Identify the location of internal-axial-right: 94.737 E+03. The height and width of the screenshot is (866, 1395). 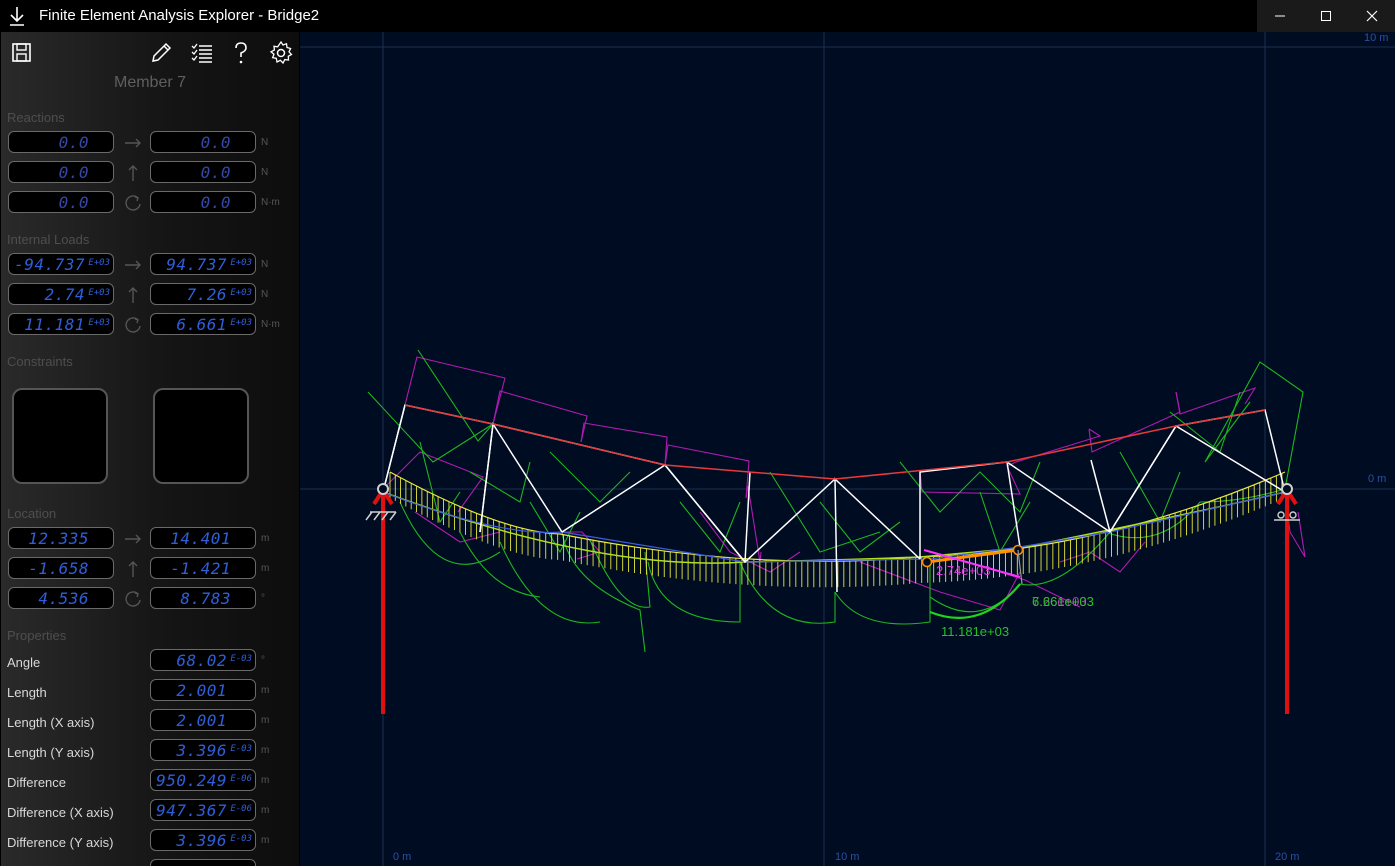
(203, 264).